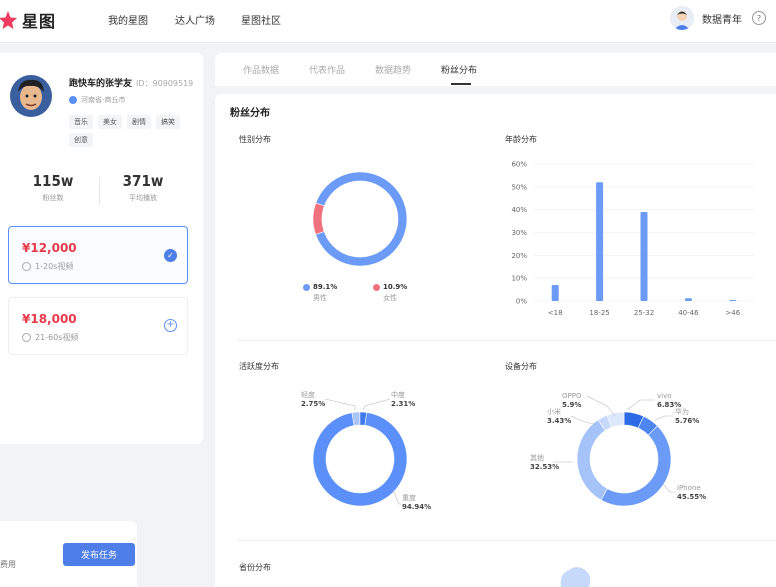 This screenshot has height=587, width=776. What do you see at coordinates (139, 122) in the screenshot?
I see `tag: 剧情` at bounding box center [139, 122].